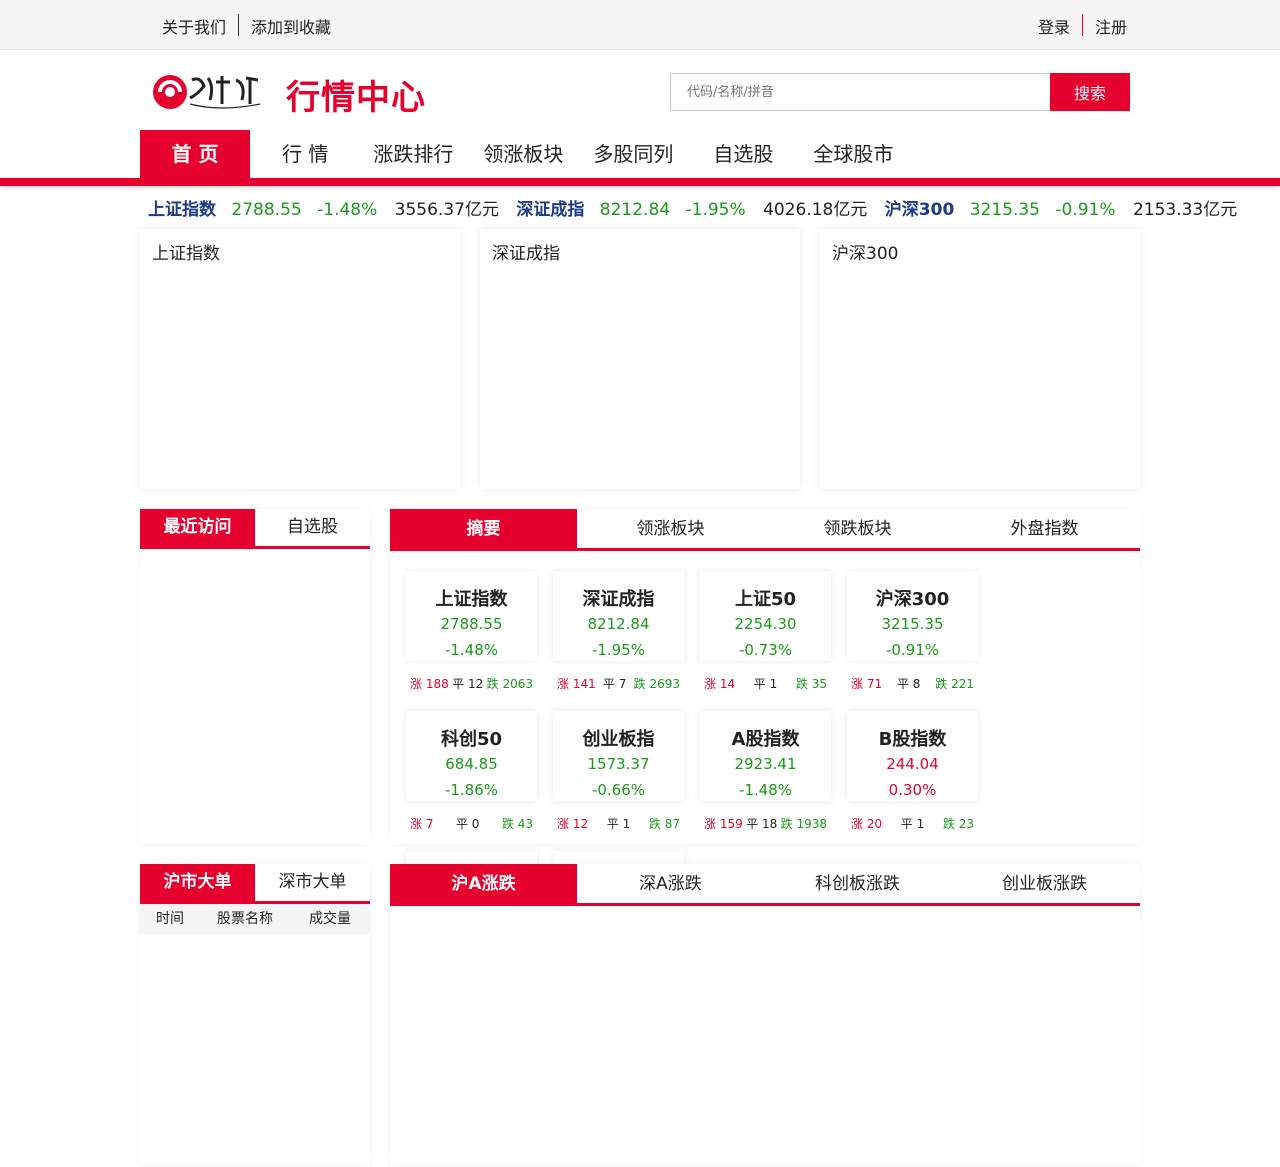 Image resolution: width=1280 pixels, height=1167 pixels. I want to click on index-card: 上证指数 2788.55 -1.48% 涨 188 平 12 跌 2063, so click(479, 641).